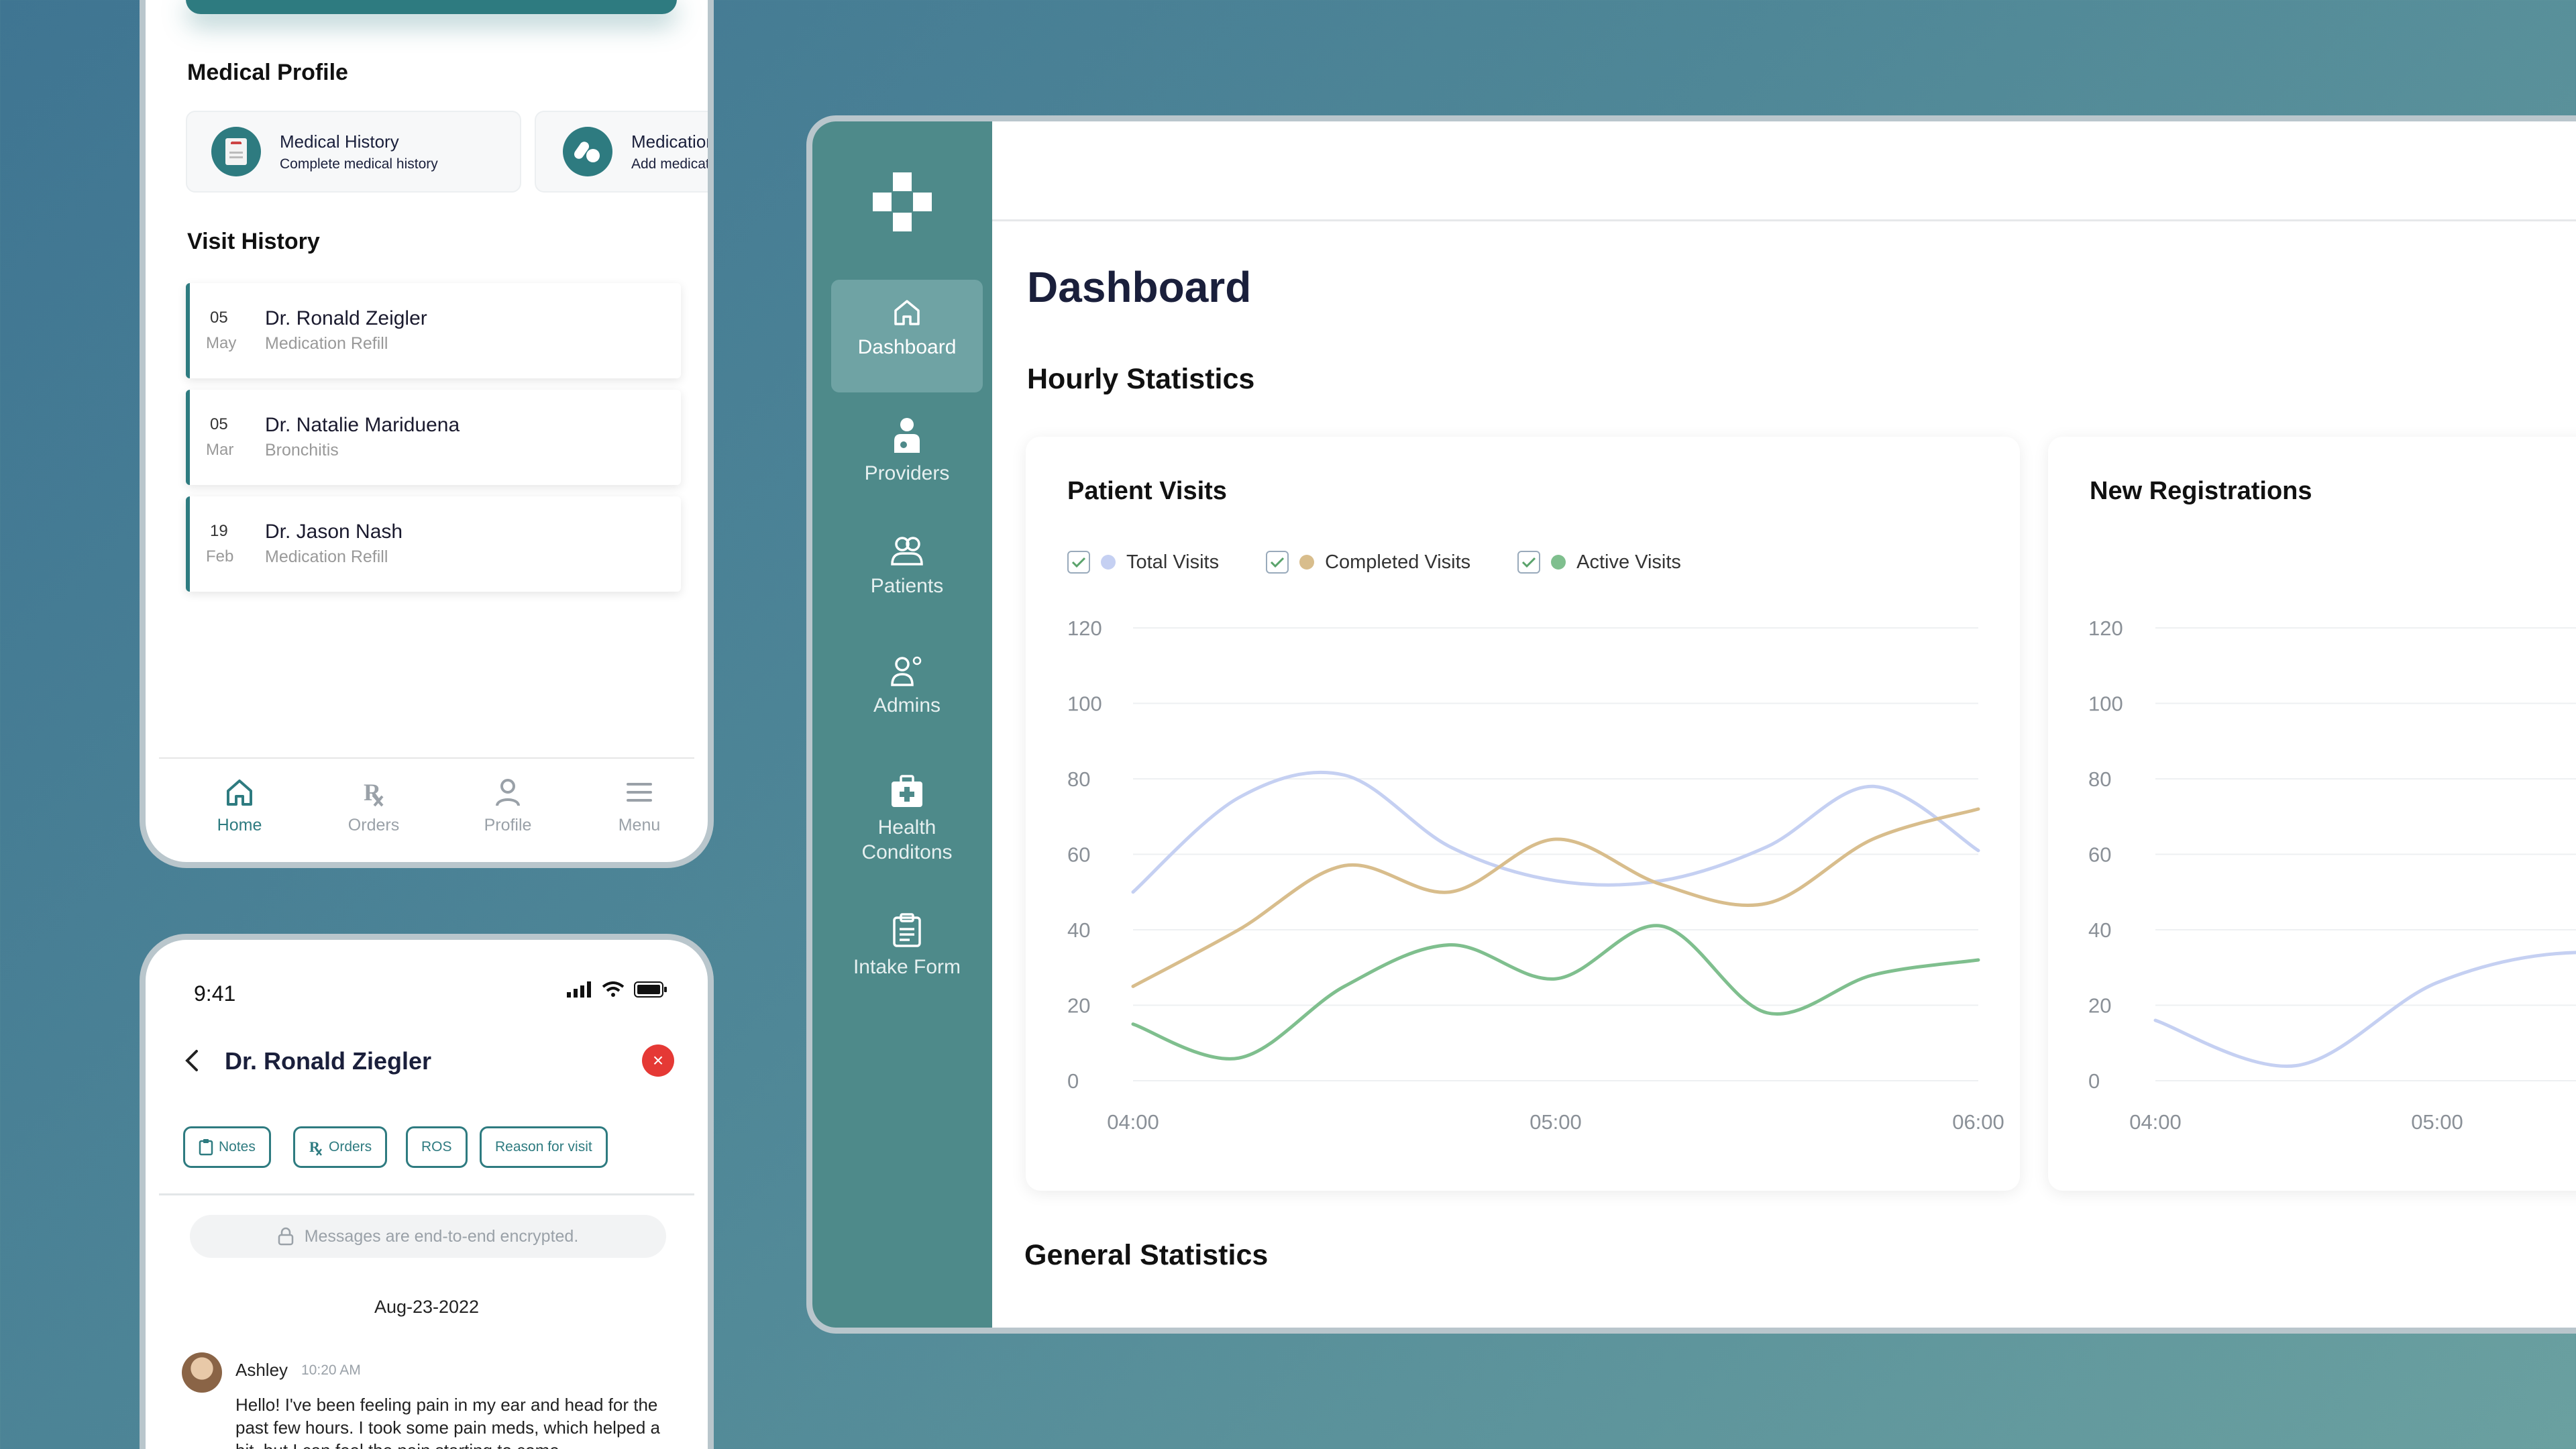 Image resolution: width=2576 pixels, height=1449 pixels. What do you see at coordinates (907, 473) in the screenshot?
I see `sidebar-item-label: Providers` at bounding box center [907, 473].